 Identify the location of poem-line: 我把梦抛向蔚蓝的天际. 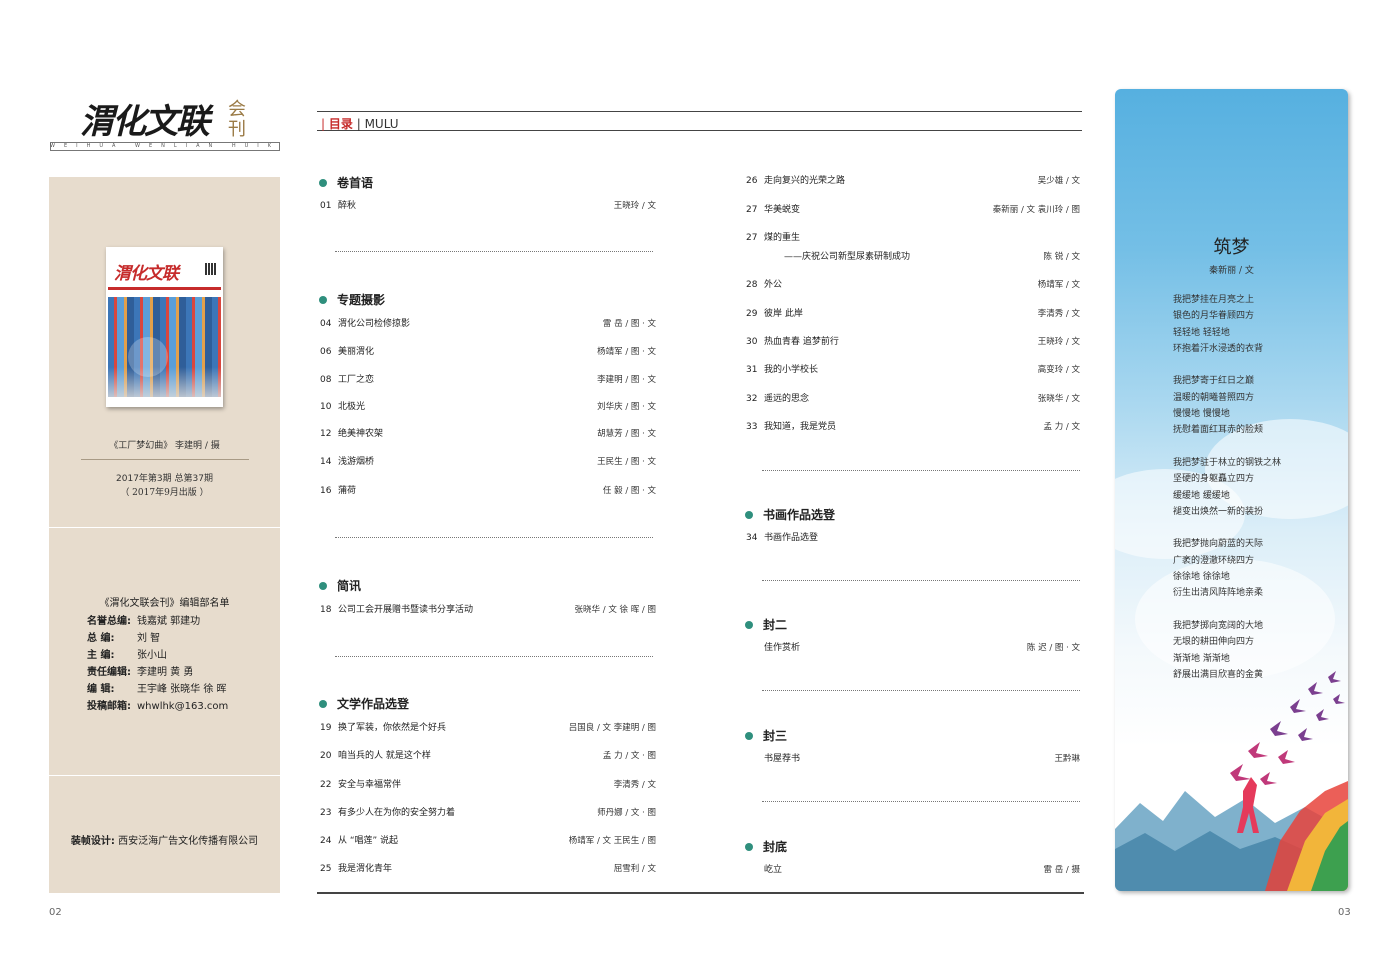
(1218, 544).